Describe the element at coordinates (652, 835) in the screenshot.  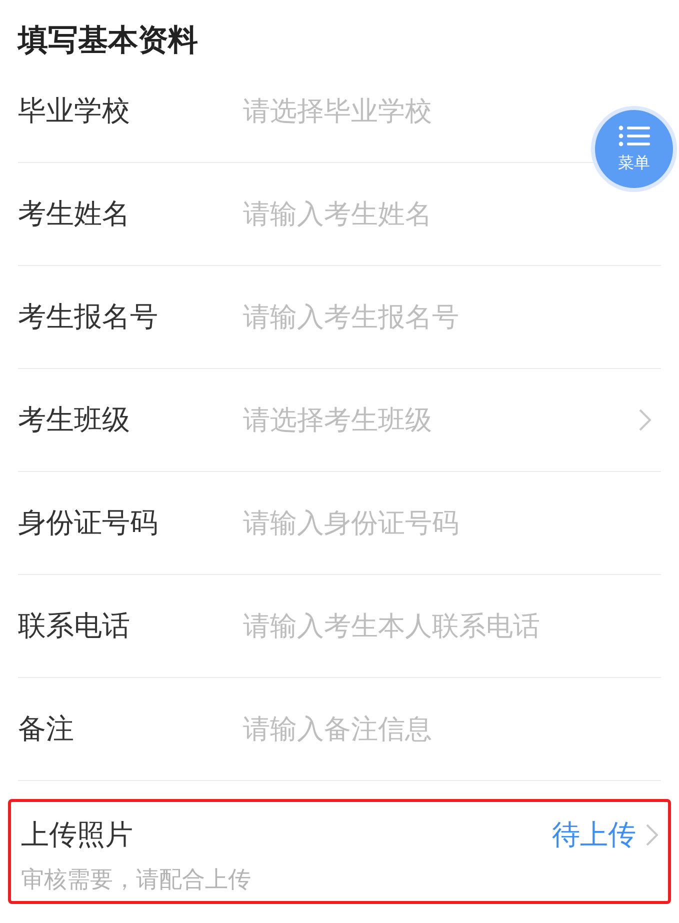
I see `chevron-icon` at that location.